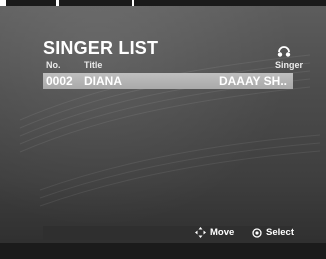 Image resolution: width=326 pixels, height=259 pixels. What do you see at coordinates (93, 65) in the screenshot?
I see `column-header-title: Title` at bounding box center [93, 65].